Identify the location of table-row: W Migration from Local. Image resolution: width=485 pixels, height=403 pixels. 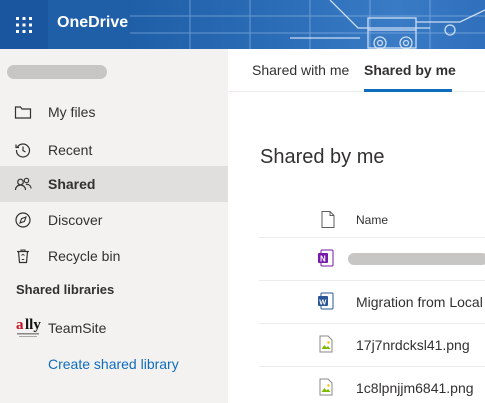
(372, 302).